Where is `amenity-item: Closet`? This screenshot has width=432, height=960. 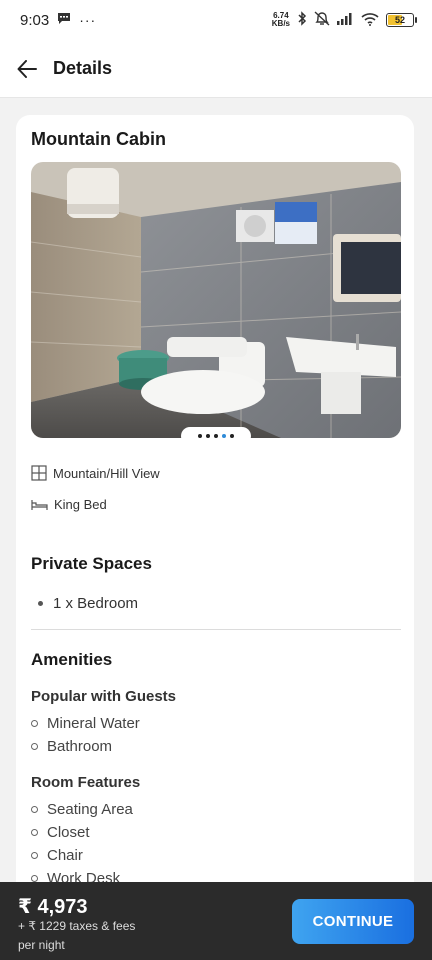
amenity-item: Closet is located at coordinates (60, 832).